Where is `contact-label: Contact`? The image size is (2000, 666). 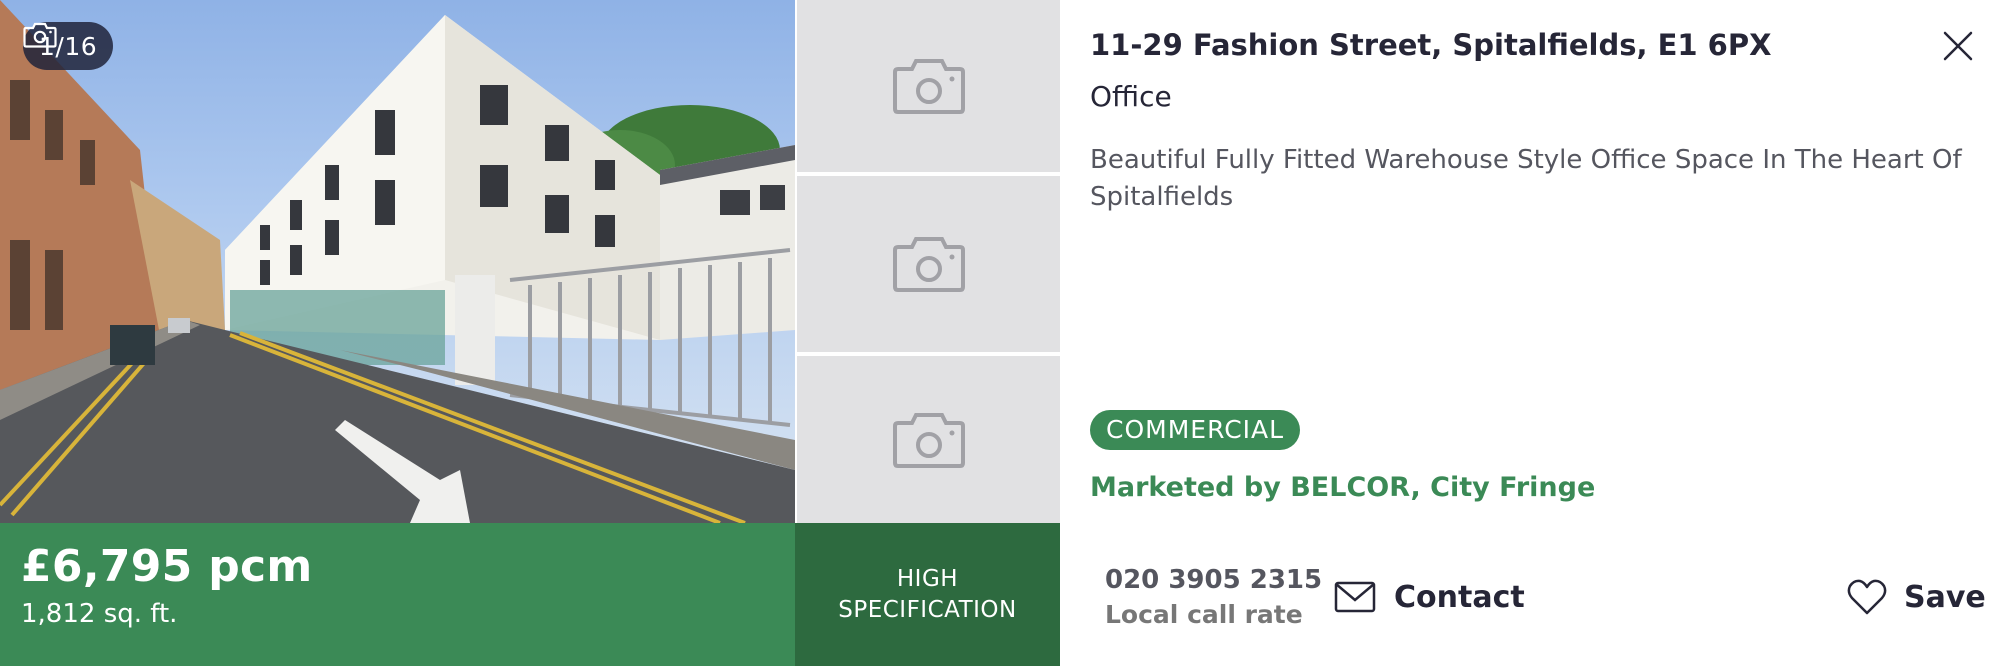
contact-label: Contact is located at coordinates (1459, 597).